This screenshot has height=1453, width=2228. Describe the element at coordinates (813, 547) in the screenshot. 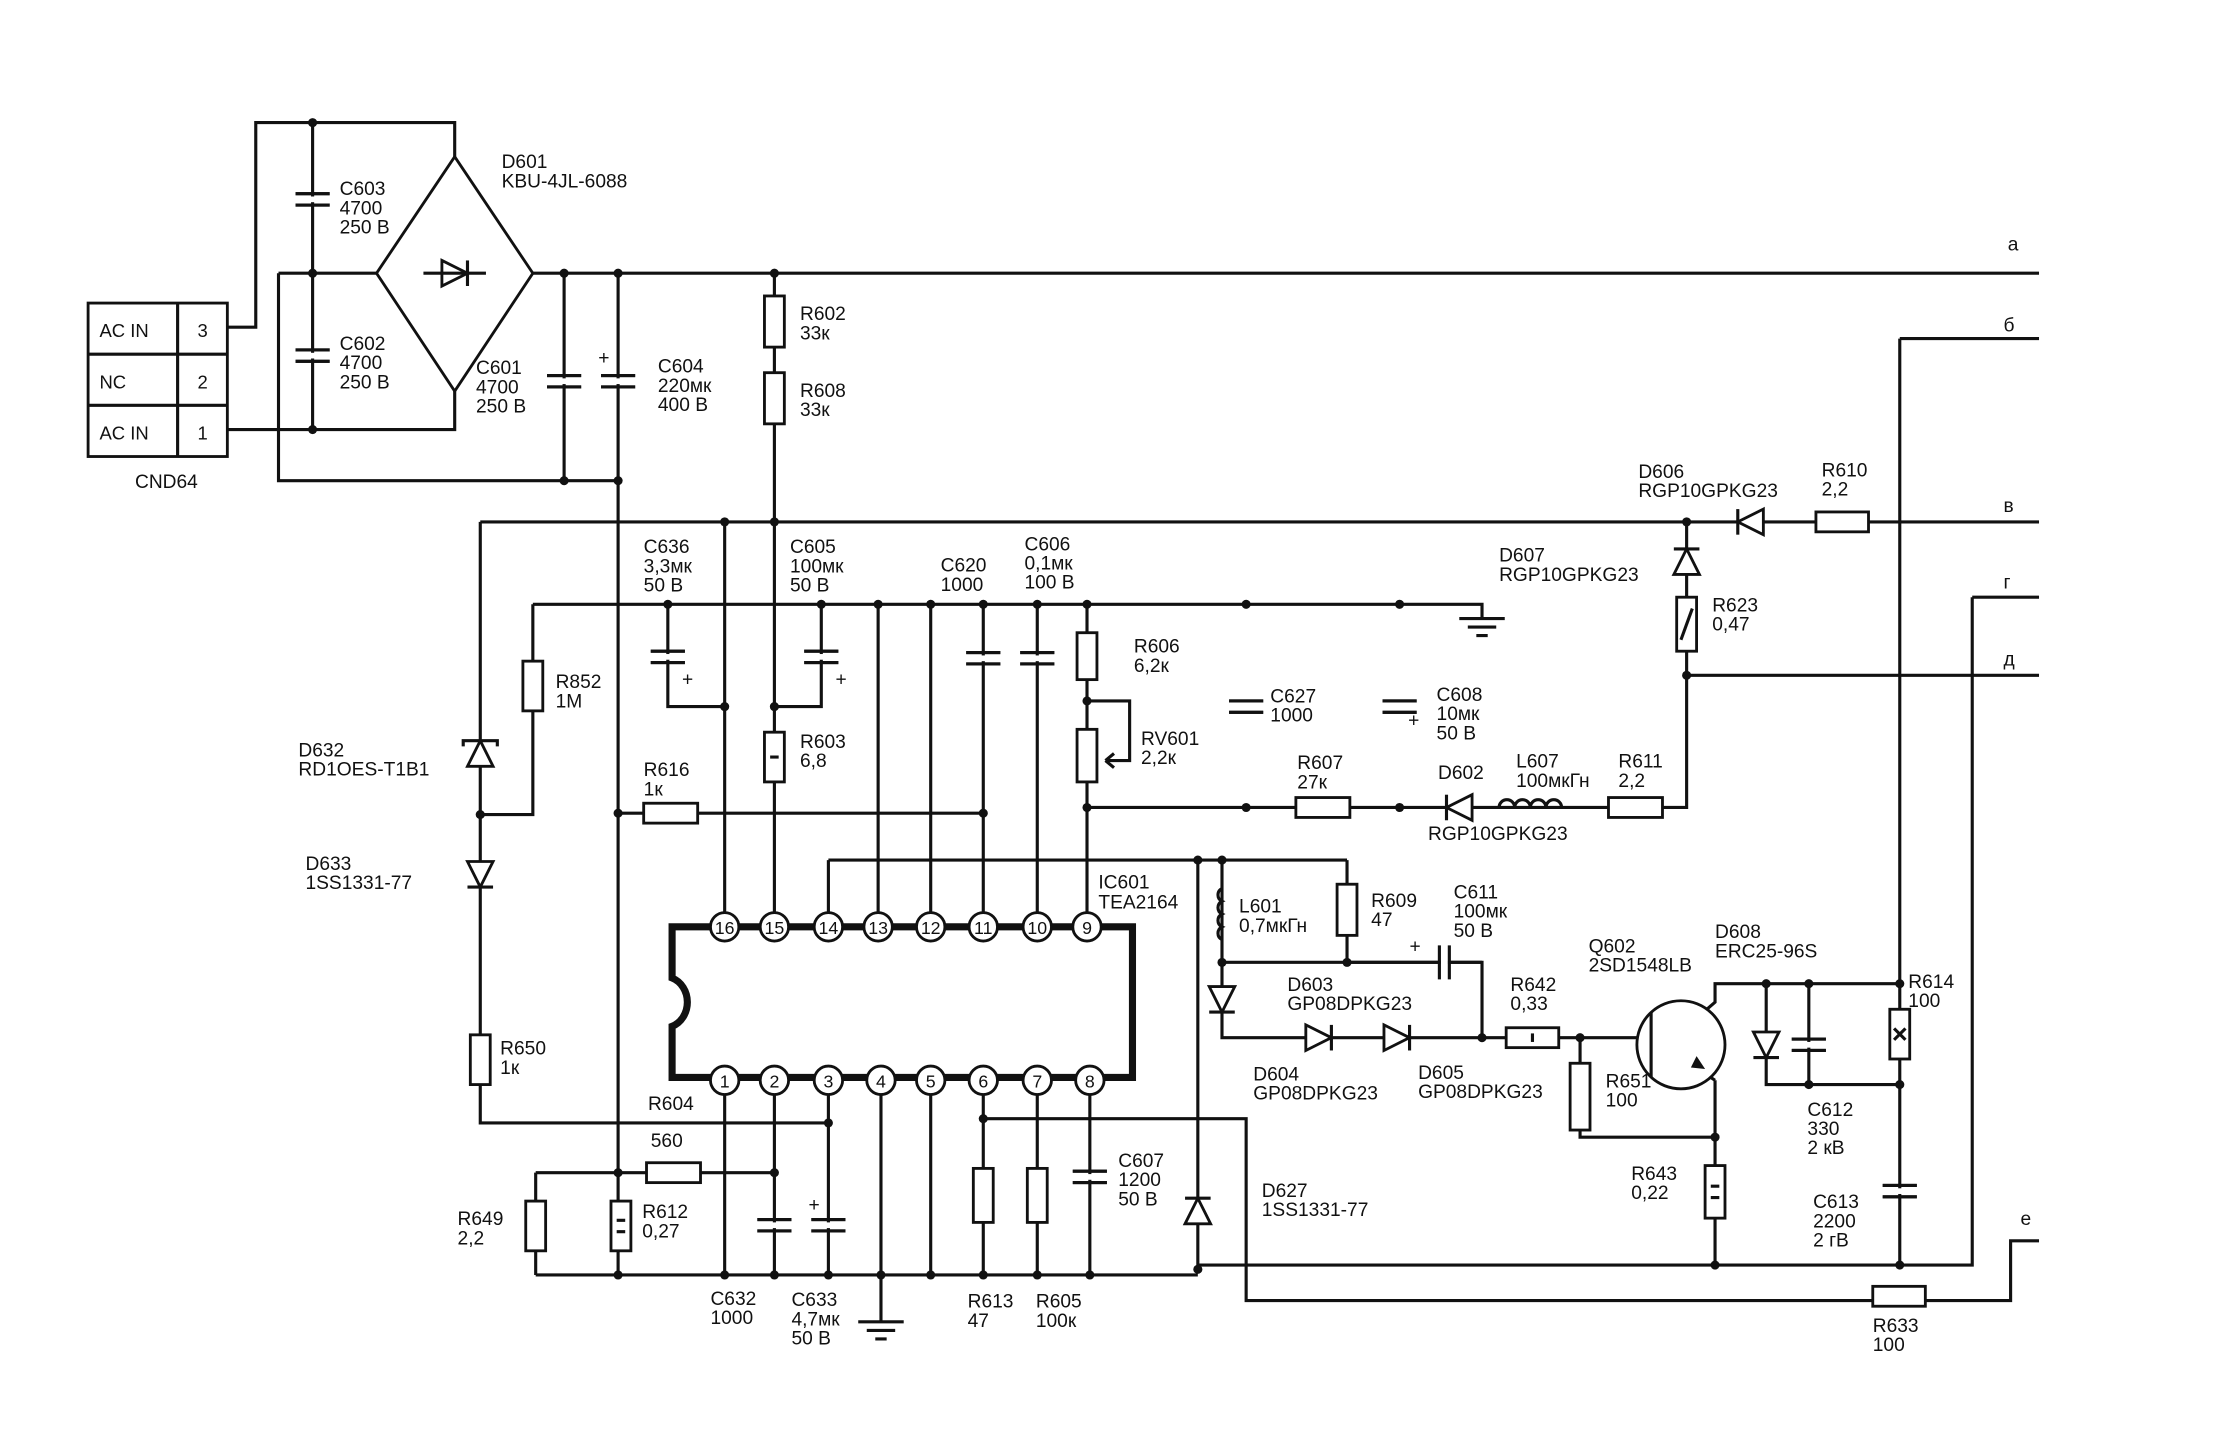

I see `component-ref: C605` at that location.